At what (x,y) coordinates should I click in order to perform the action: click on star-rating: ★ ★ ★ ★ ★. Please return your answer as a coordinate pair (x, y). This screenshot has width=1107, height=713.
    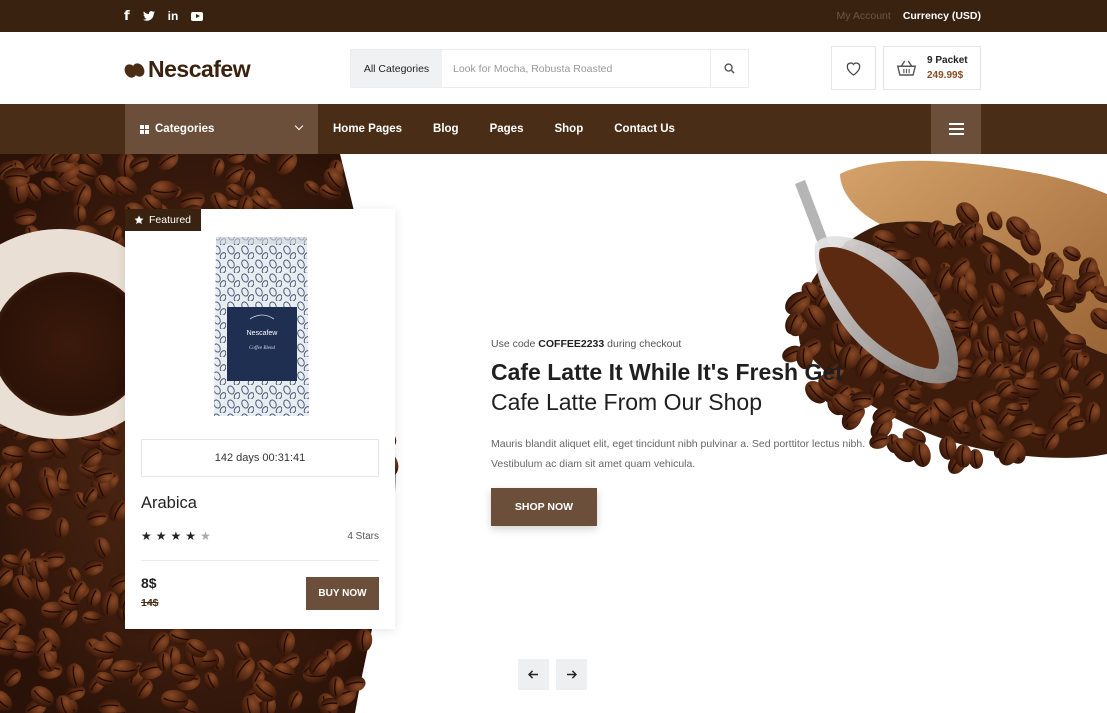
    Looking at the image, I should click on (176, 536).